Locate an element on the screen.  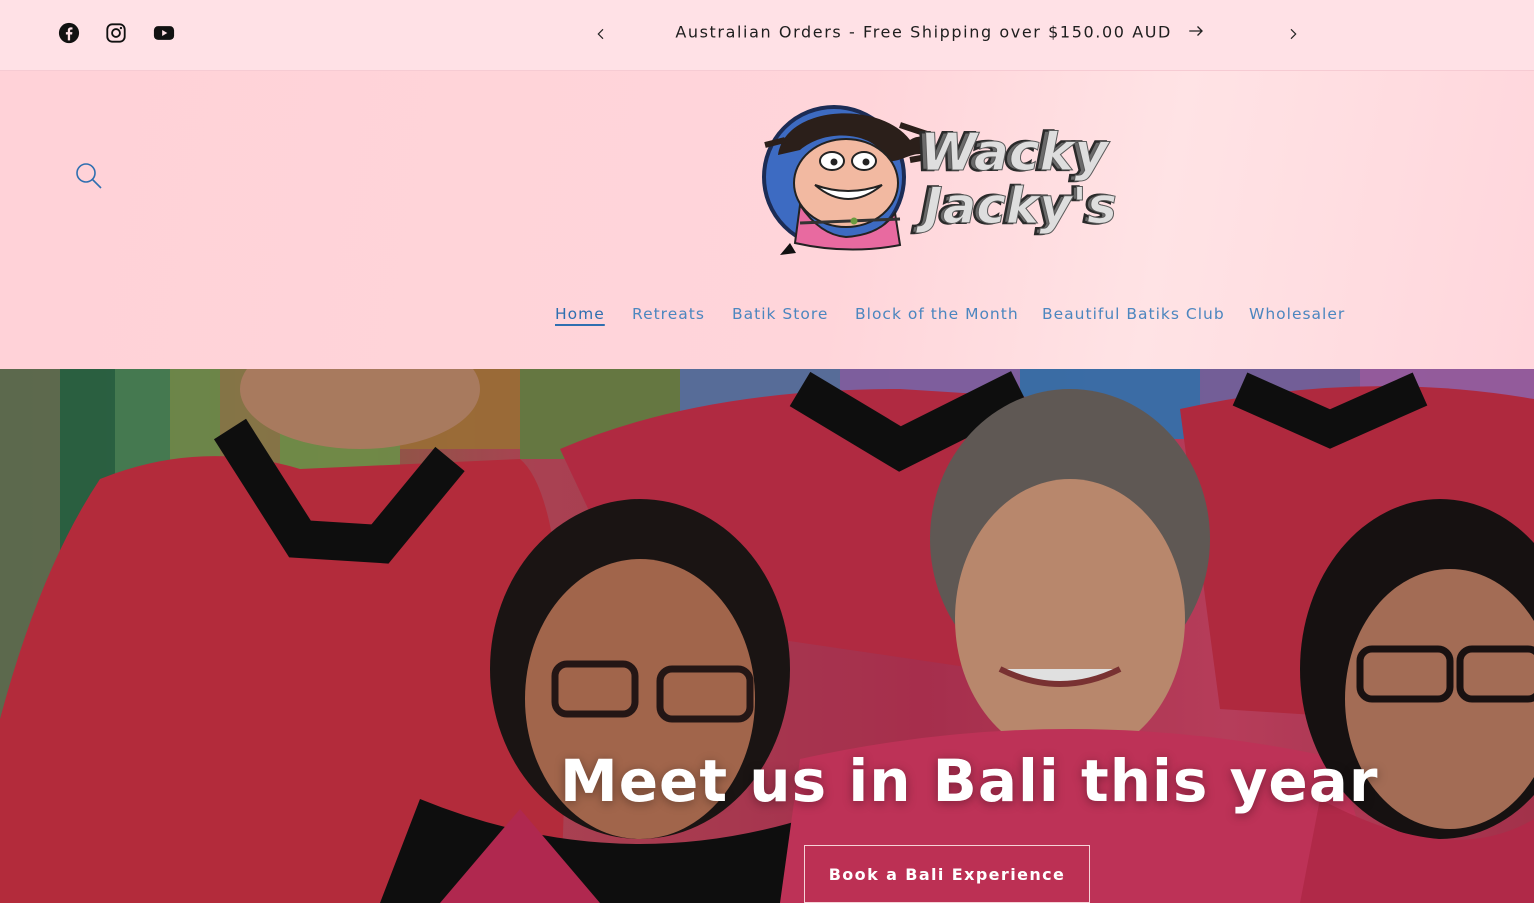
instagram-icon is located at coordinates (116, 33).